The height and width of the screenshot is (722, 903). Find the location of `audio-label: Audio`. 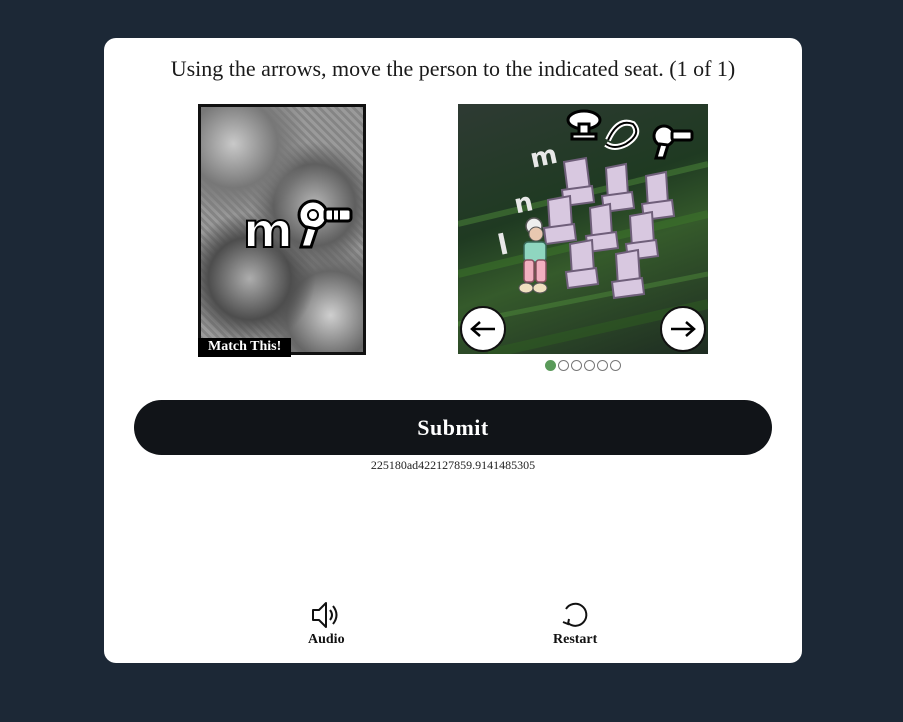

audio-label: Audio is located at coordinates (326, 639).